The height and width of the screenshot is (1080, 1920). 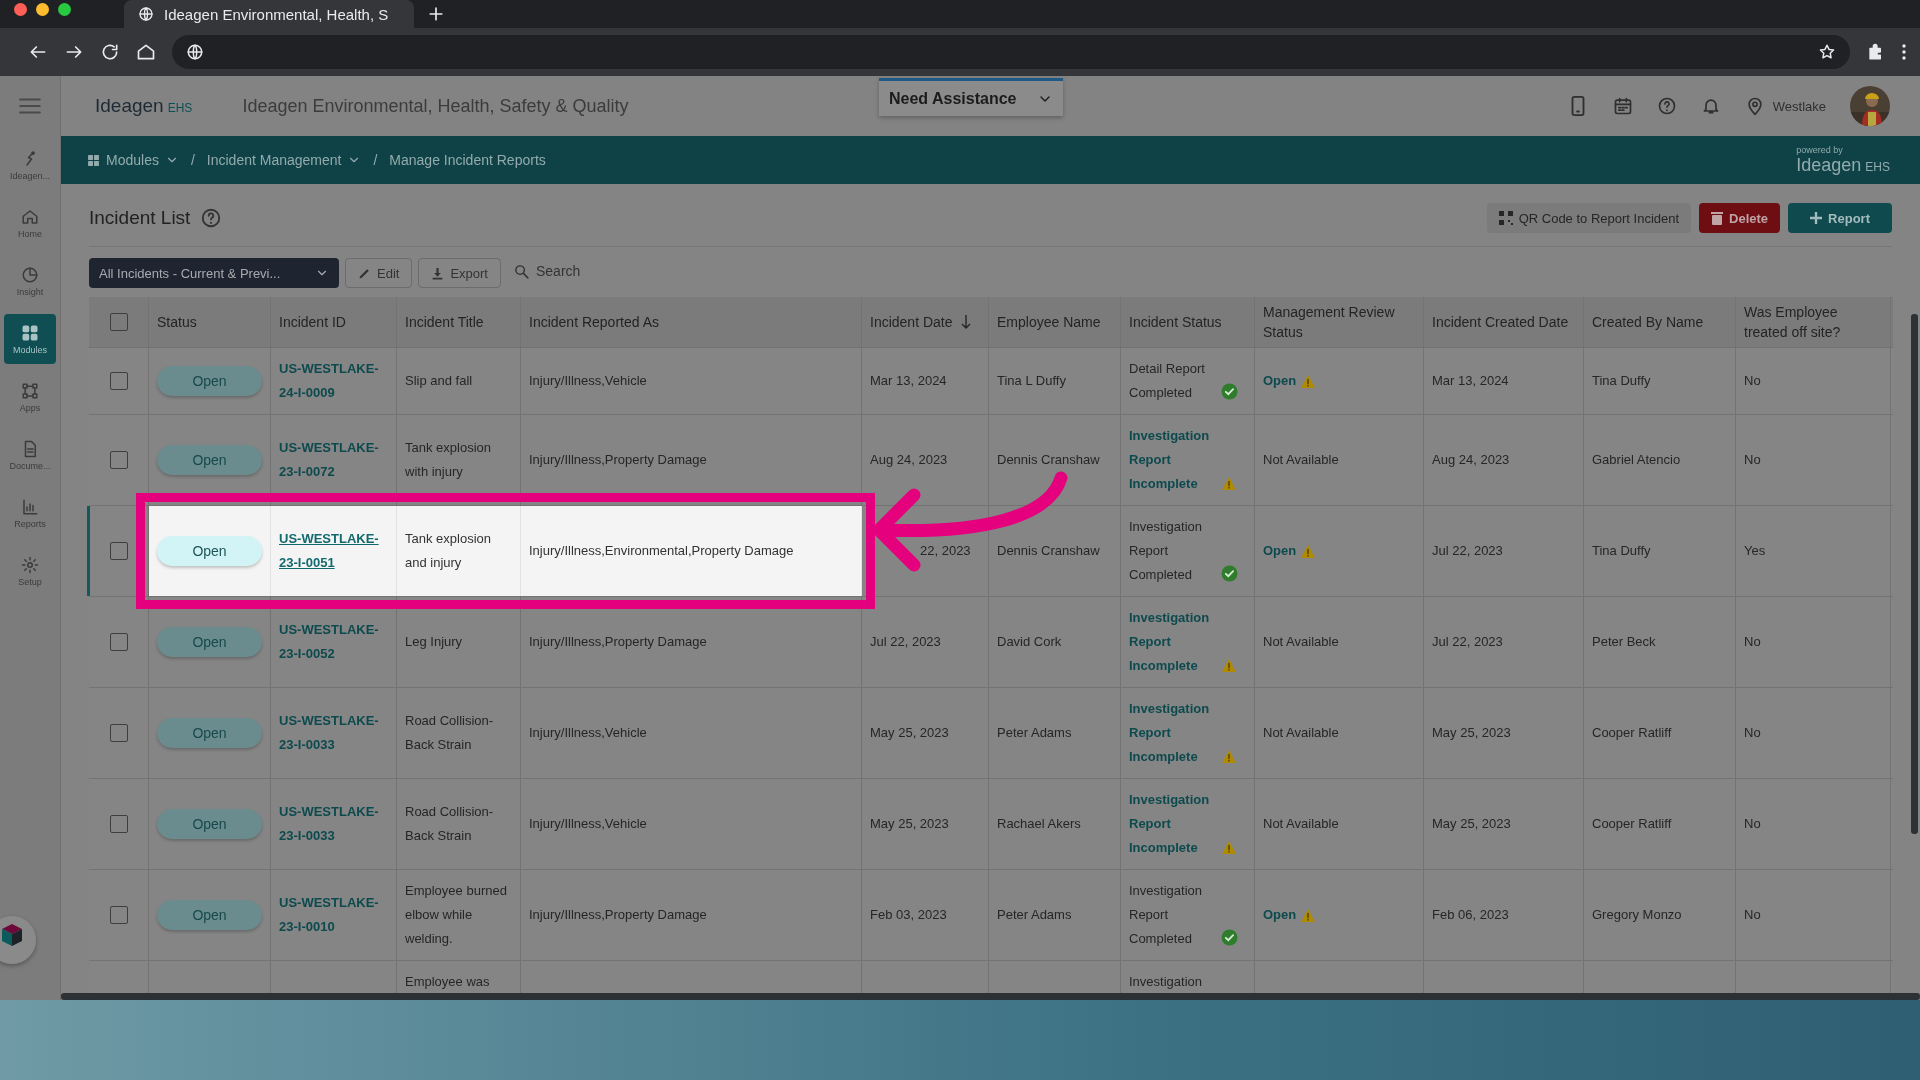 I want to click on page-title: Incident List, so click(x=140, y=218).